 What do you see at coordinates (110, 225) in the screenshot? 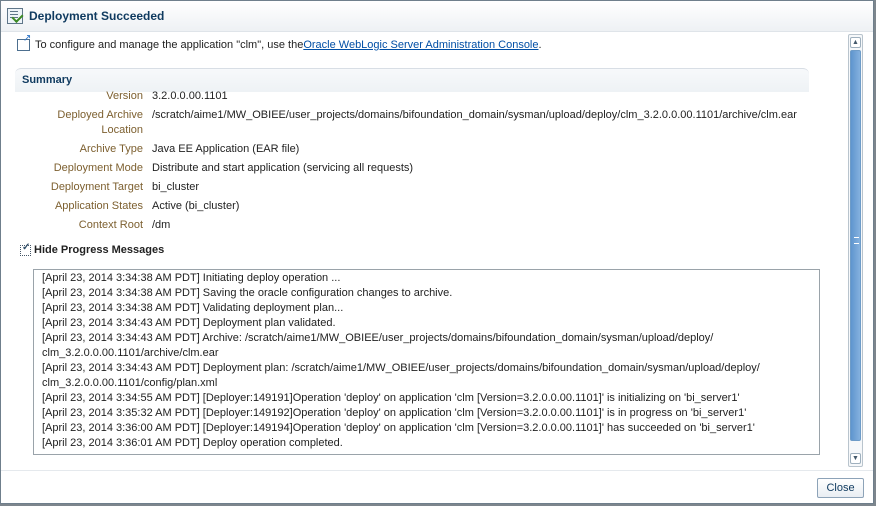
I see `context-root-label: Context Root` at bounding box center [110, 225].